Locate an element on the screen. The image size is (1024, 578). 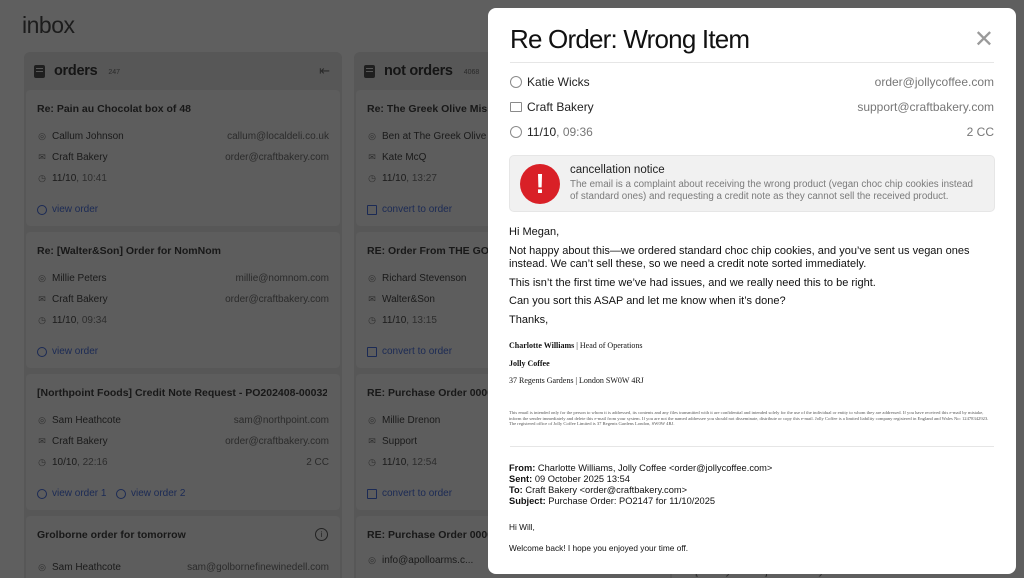
email-time: 09:36 is located at coordinates (577, 132).